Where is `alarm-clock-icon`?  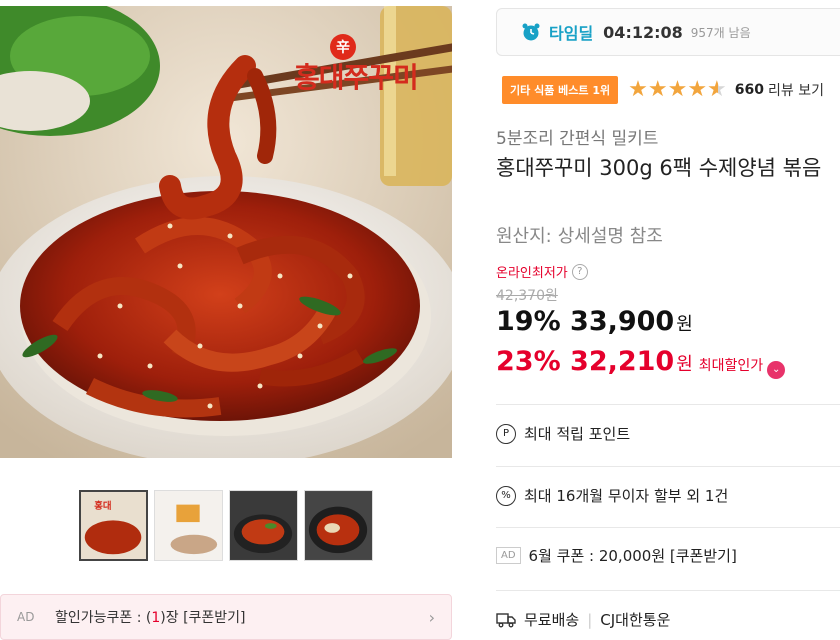
alarm-clock-icon is located at coordinates (531, 32).